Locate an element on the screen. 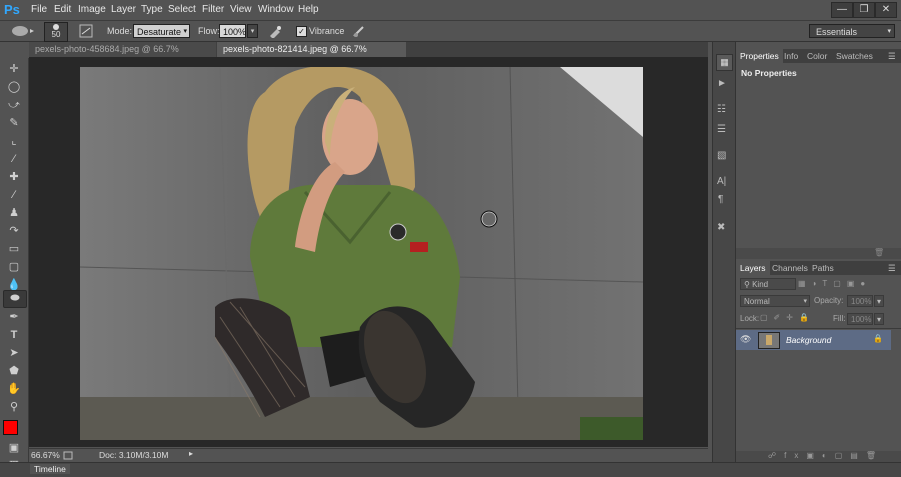 Image resolution: width=901 pixels, height=477 pixels. adjustments-panel-icon: ☷ is located at coordinates (721, 109).